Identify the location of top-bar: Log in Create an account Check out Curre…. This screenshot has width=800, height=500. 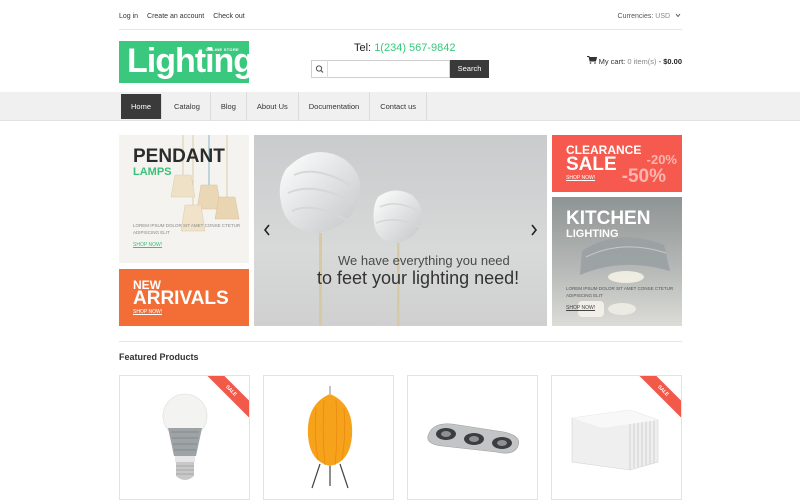
(400, 16).